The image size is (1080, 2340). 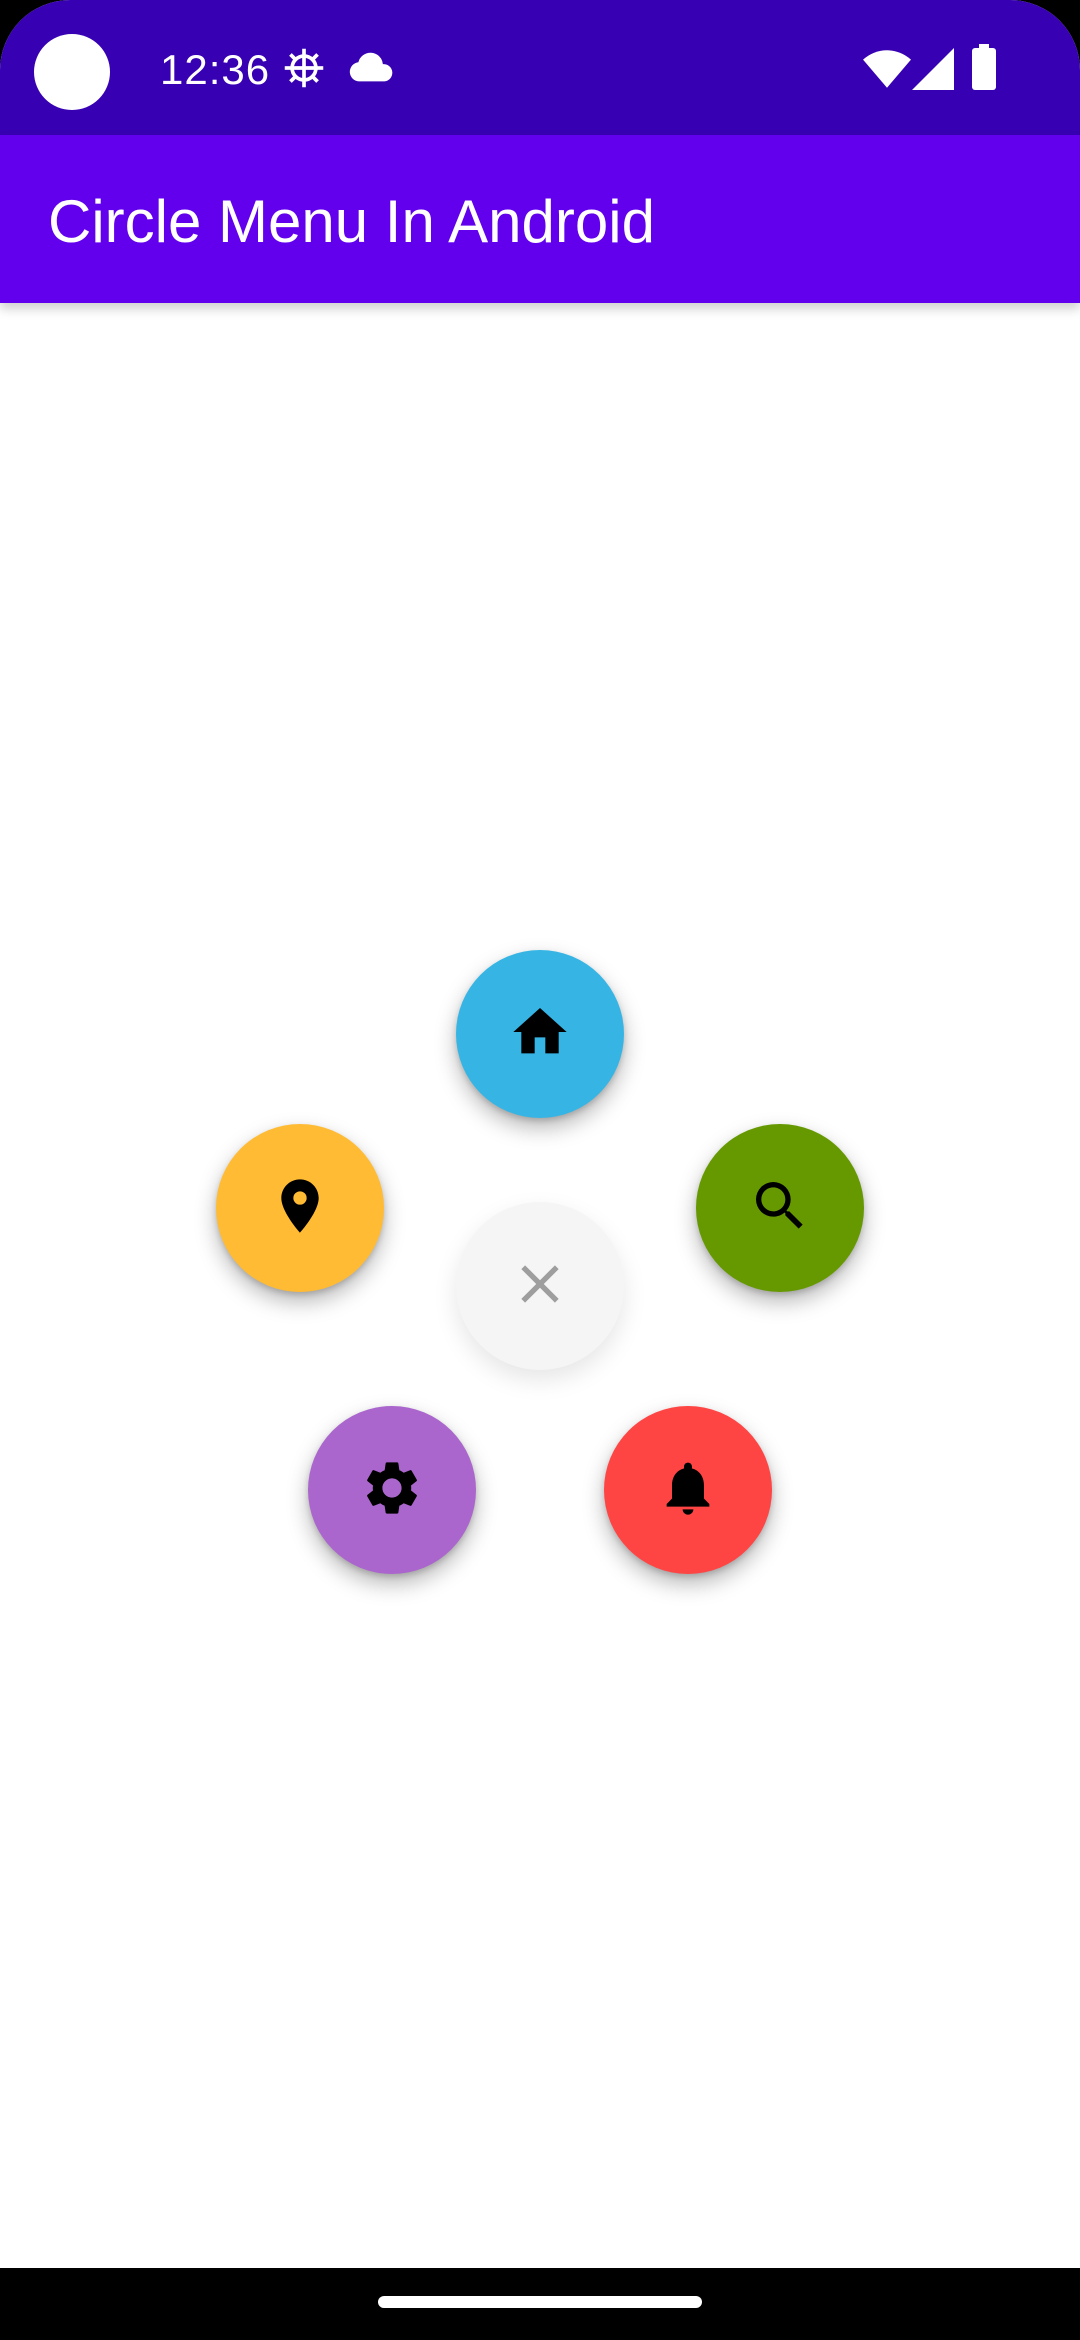 What do you see at coordinates (215, 69) in the screenshot?
I see `status-time: 12:36` at bounding box center [215, 69].